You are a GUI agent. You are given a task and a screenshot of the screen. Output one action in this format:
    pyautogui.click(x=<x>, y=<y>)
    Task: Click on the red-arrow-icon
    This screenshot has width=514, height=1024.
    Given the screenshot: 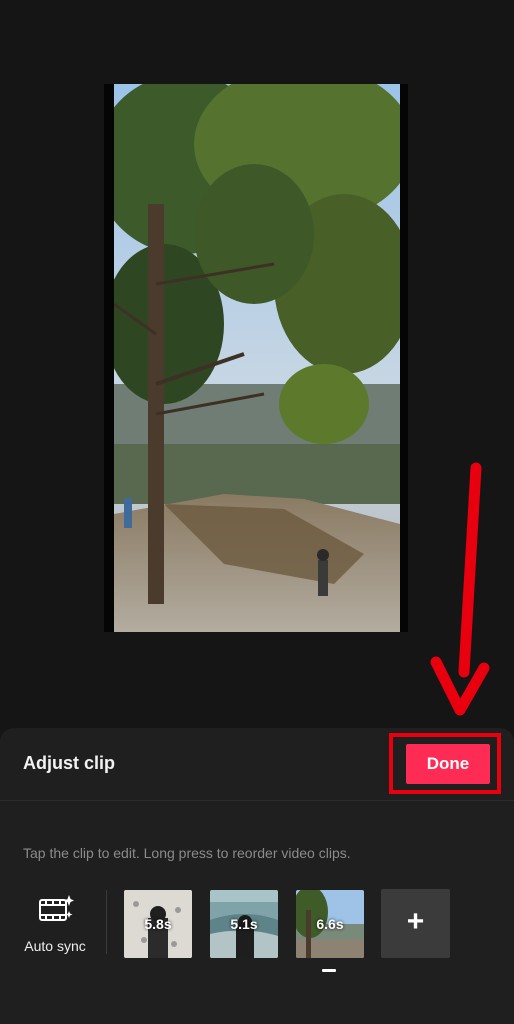 What is the action you would take?
    pyautogui.click(x=460, y=589)
    